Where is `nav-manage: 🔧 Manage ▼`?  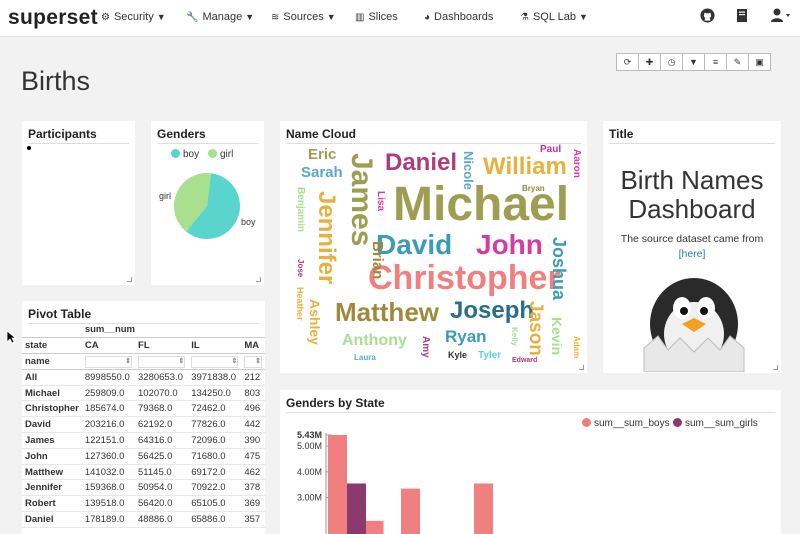 nav-manage: 🔧 Manage ▼ is located at coordinates (220, 17).